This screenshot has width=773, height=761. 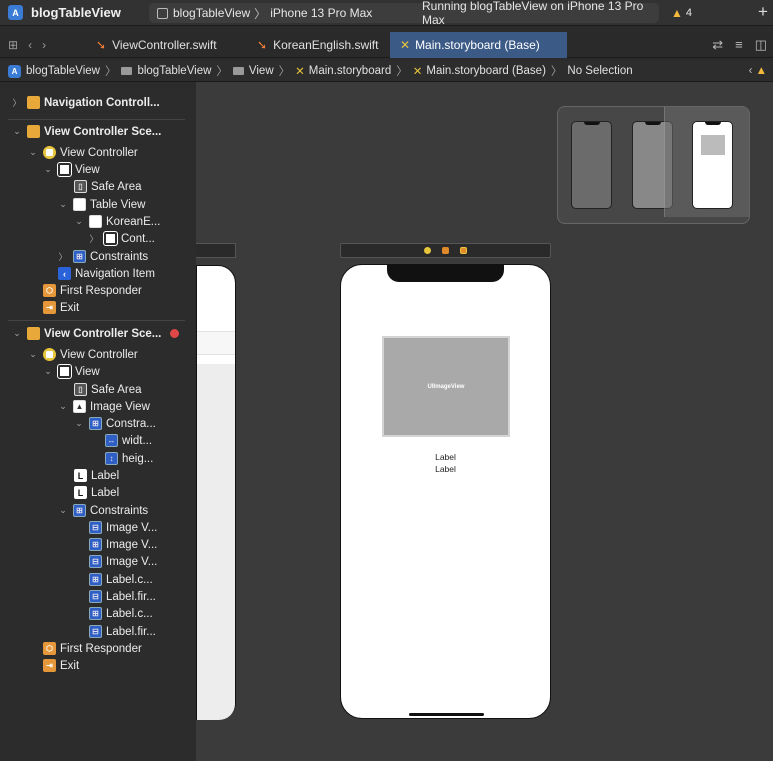 What do you see at coordinates (739, 45) in the screenshot?
I see `lines-icon: ≡` at bounding box center [739, 45].